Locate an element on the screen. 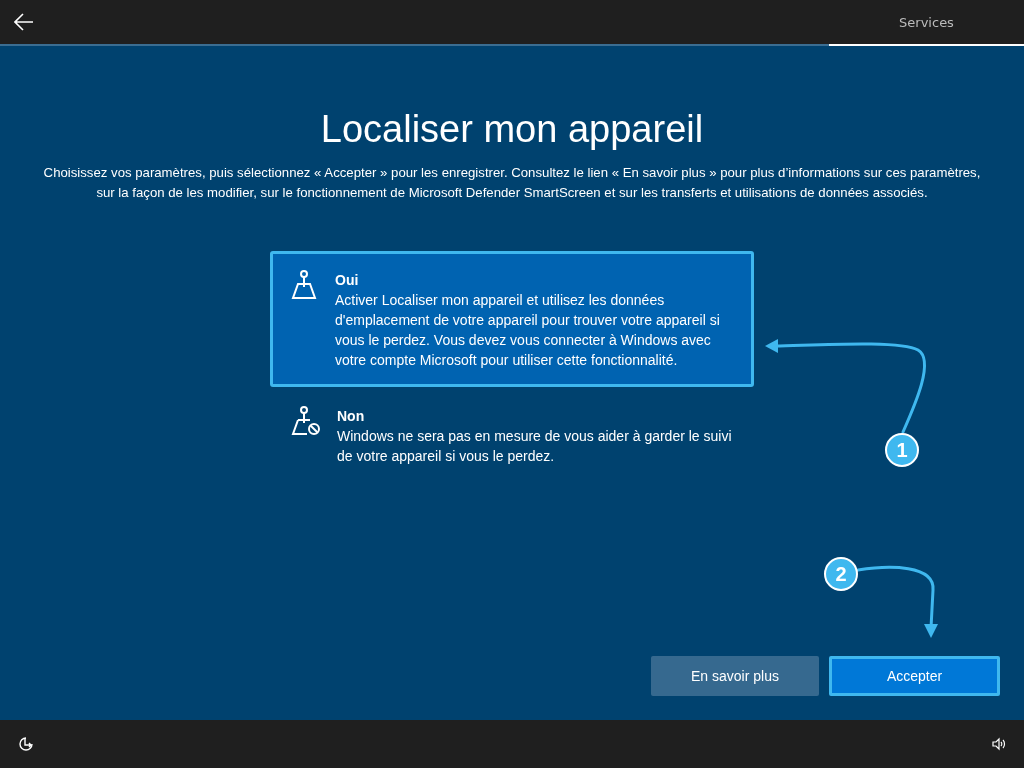  step-badge: 2 is located at coordinates (841, 574).